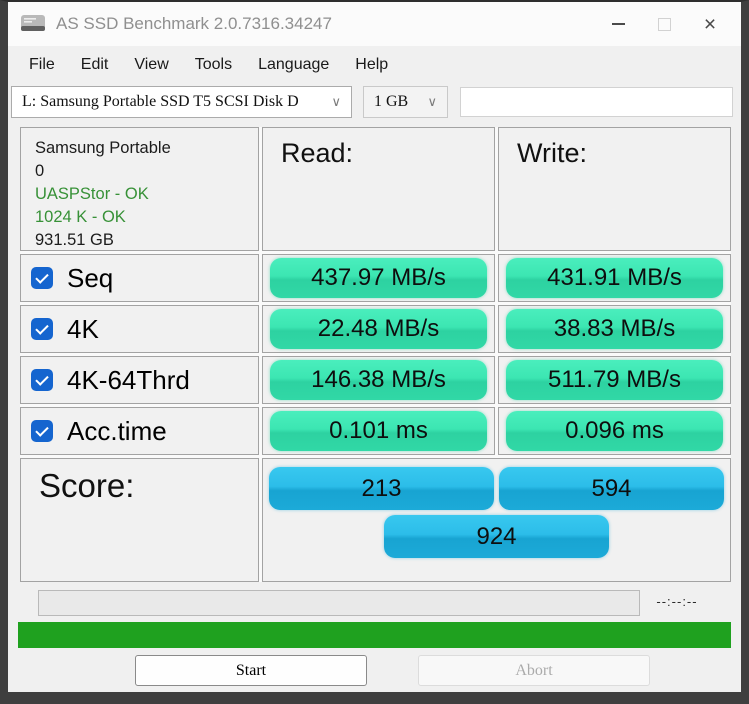  What do you see at coordinates (95, 65) in the screenshot?
I see `menu-item-edit: Edit` at bounding box center [95, 65].